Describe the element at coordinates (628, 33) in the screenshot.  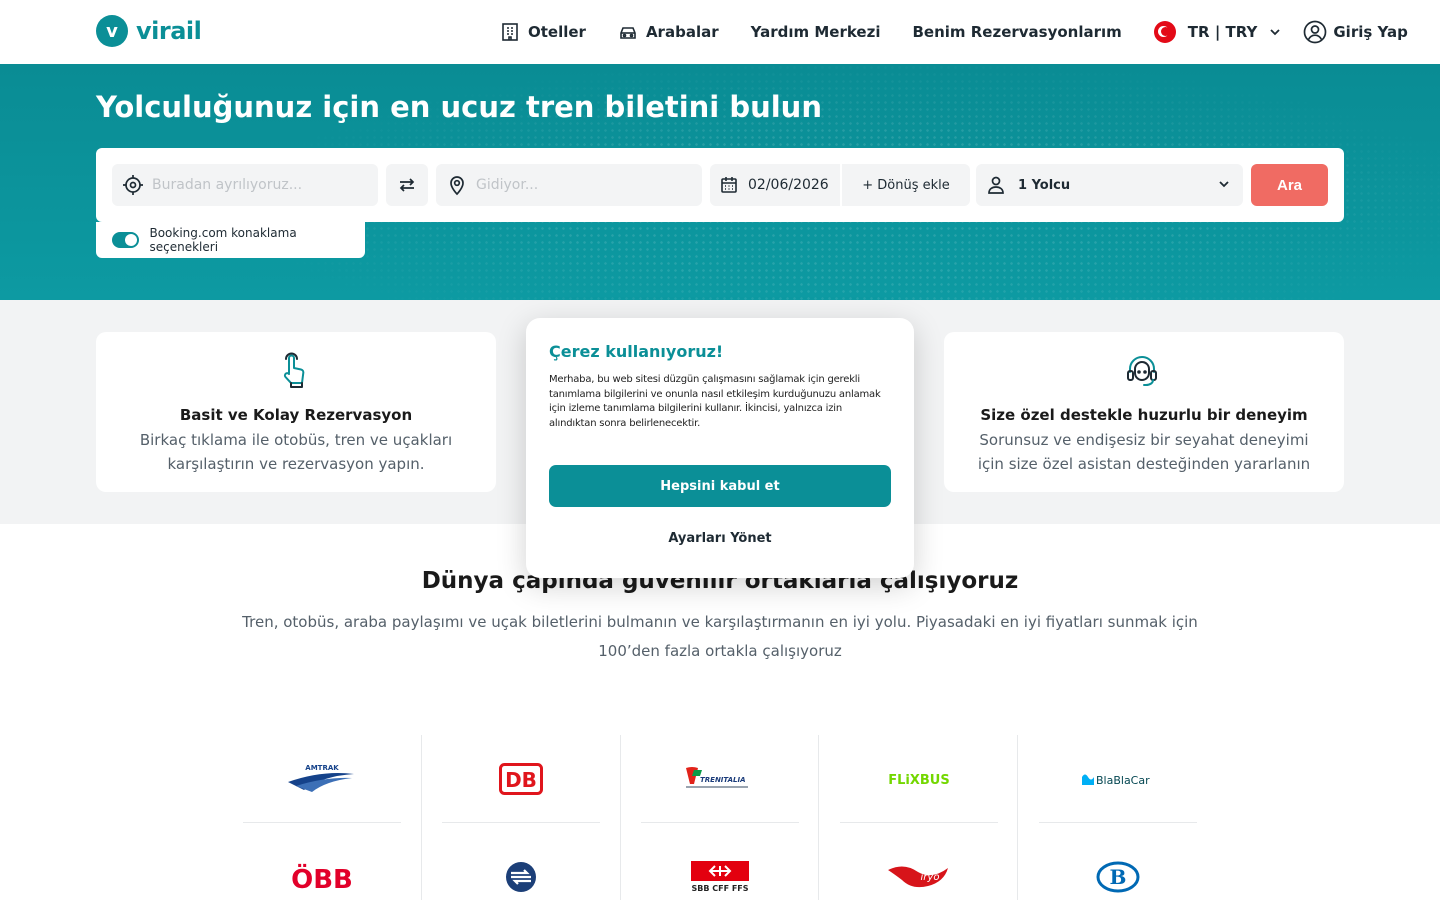
I see `car-icon` at that location.